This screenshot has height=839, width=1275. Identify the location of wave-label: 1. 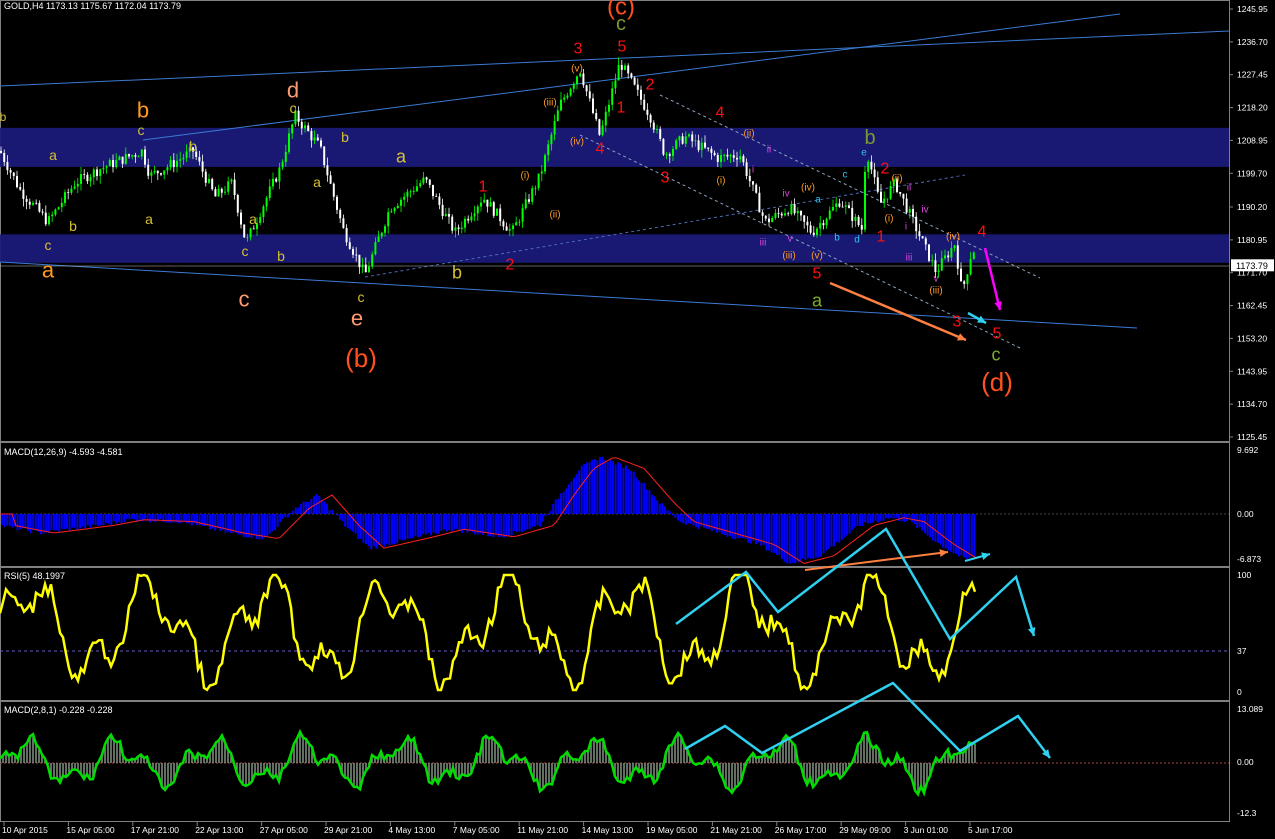
(621, 108).